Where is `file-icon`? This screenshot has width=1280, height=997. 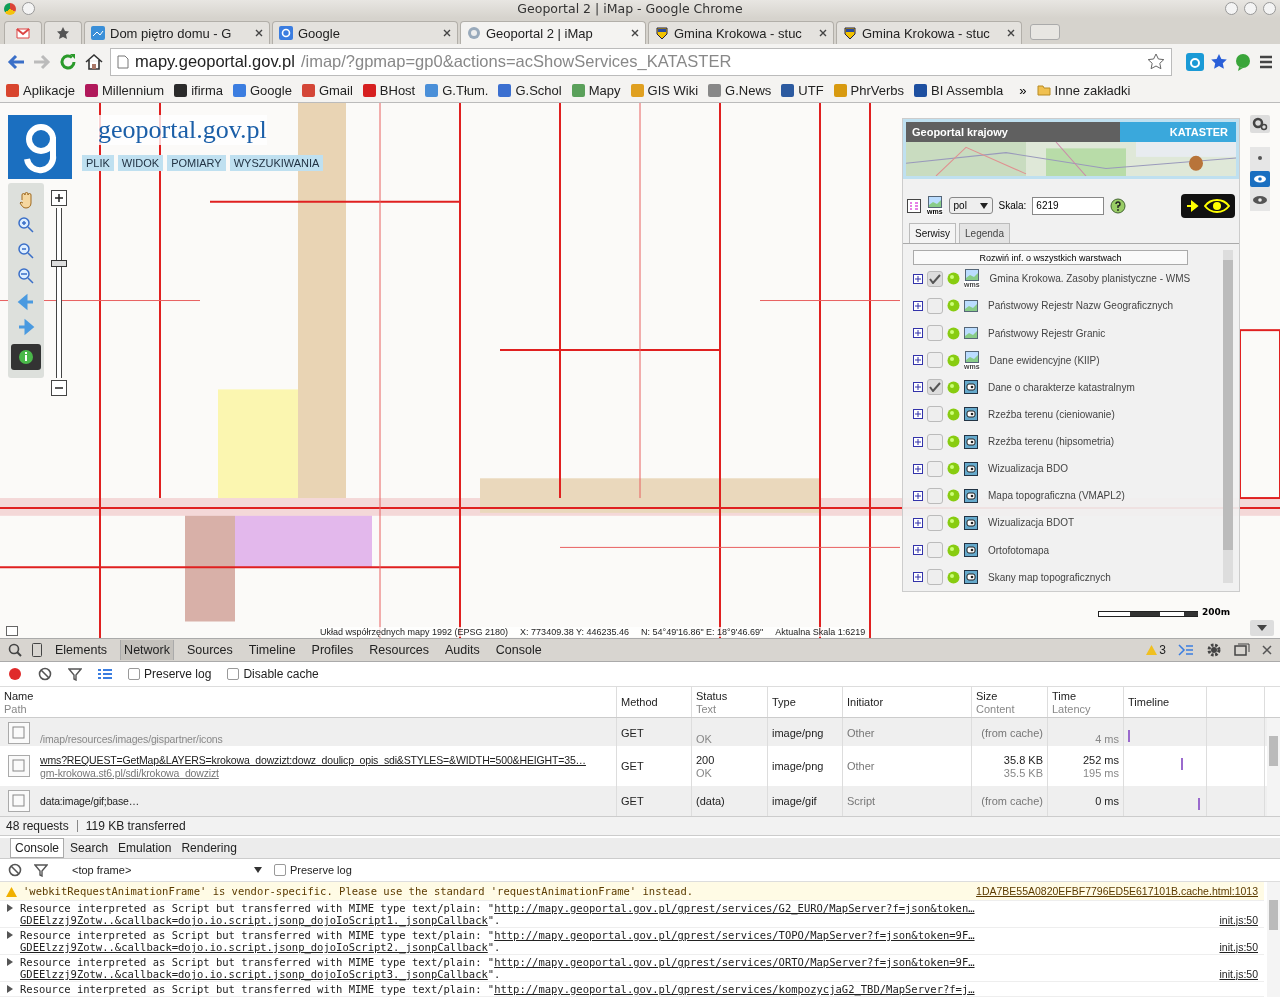
file-icon is located at coordinates (19, 801).